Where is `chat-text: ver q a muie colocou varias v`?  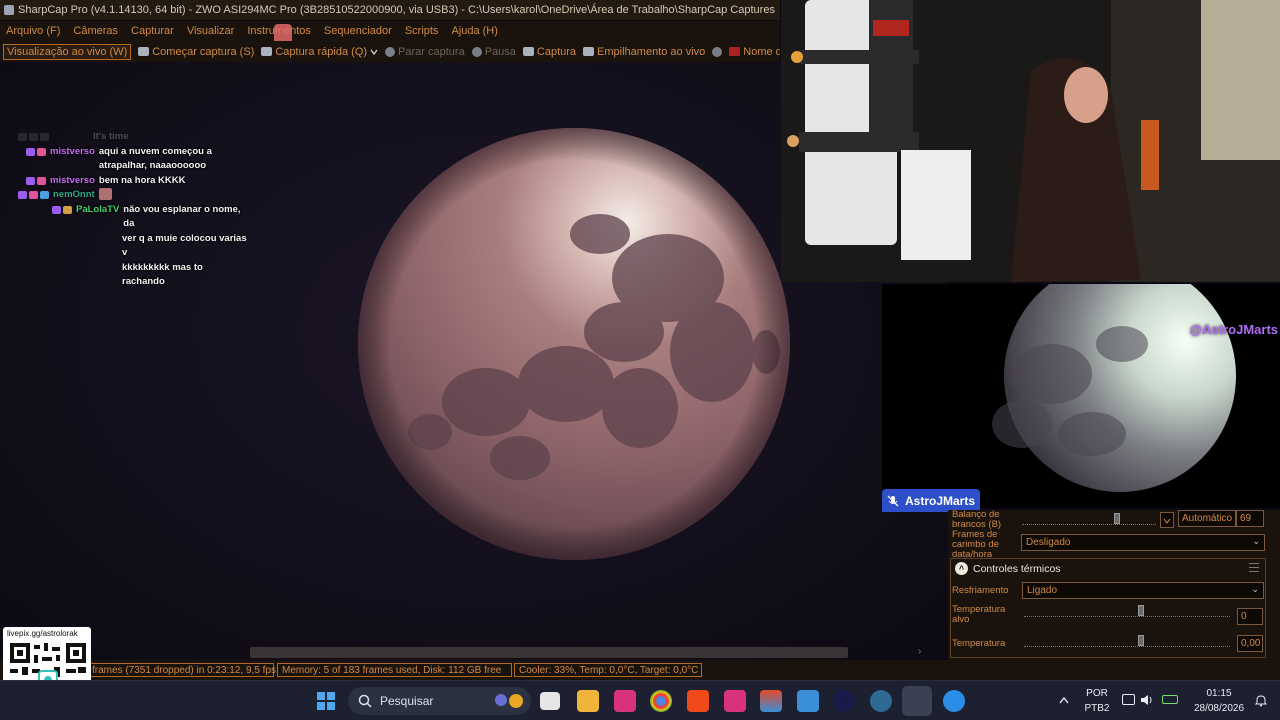 chat-text: ver q a muie colocou varias v is located at coordinates (184, 245).